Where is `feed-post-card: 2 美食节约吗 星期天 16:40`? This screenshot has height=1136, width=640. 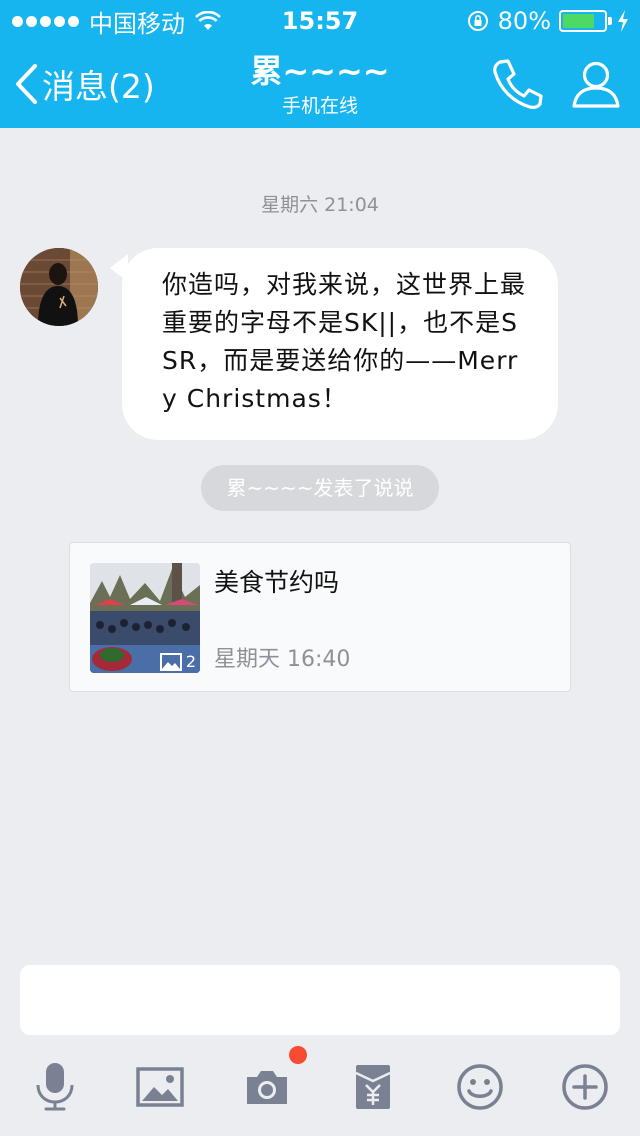 feed-post-card: 2 美食节约吗 星期天 16:40 is located at coordinates (320, 617).